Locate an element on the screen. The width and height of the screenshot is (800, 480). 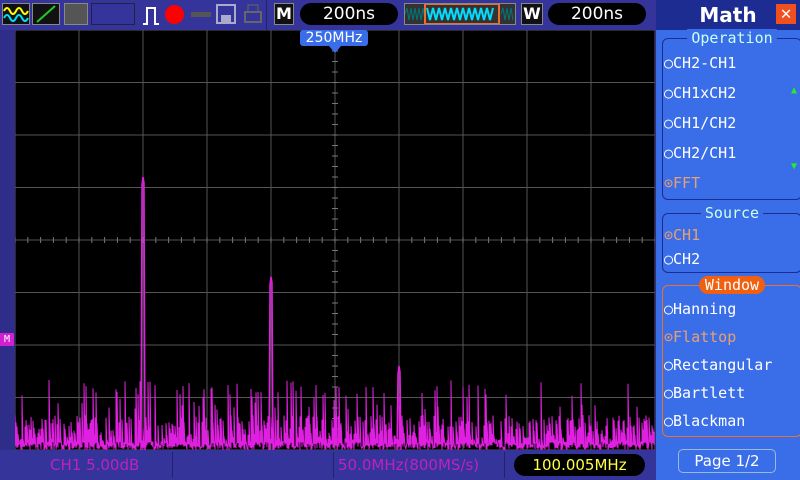
channel-scale: CH1 5.00dB is located at coordinates (95, 465).